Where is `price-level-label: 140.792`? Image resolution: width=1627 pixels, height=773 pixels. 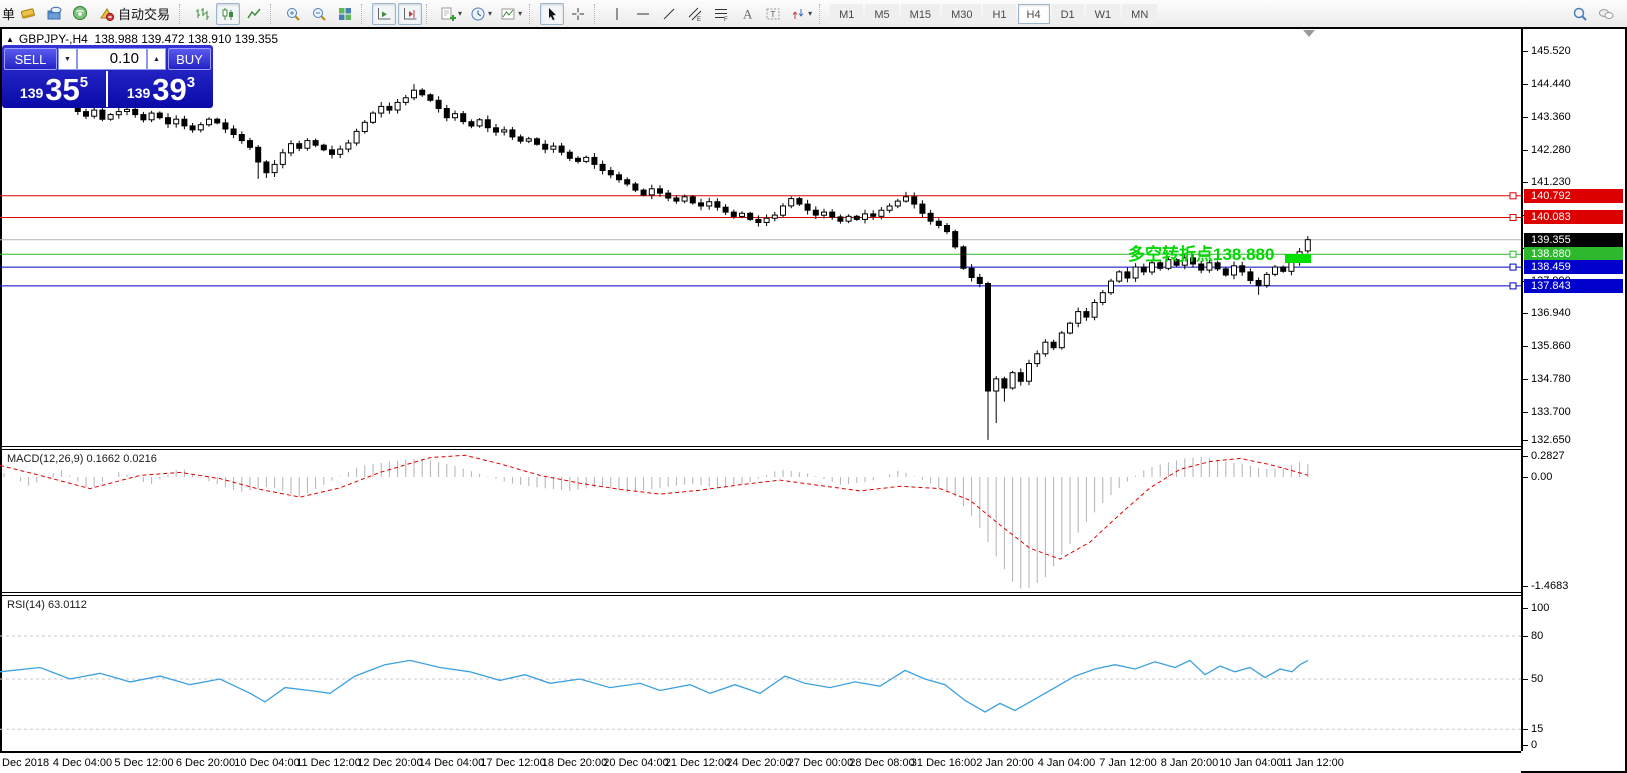 price-level-label: 140.792 is located at coordinates (1573, 195).